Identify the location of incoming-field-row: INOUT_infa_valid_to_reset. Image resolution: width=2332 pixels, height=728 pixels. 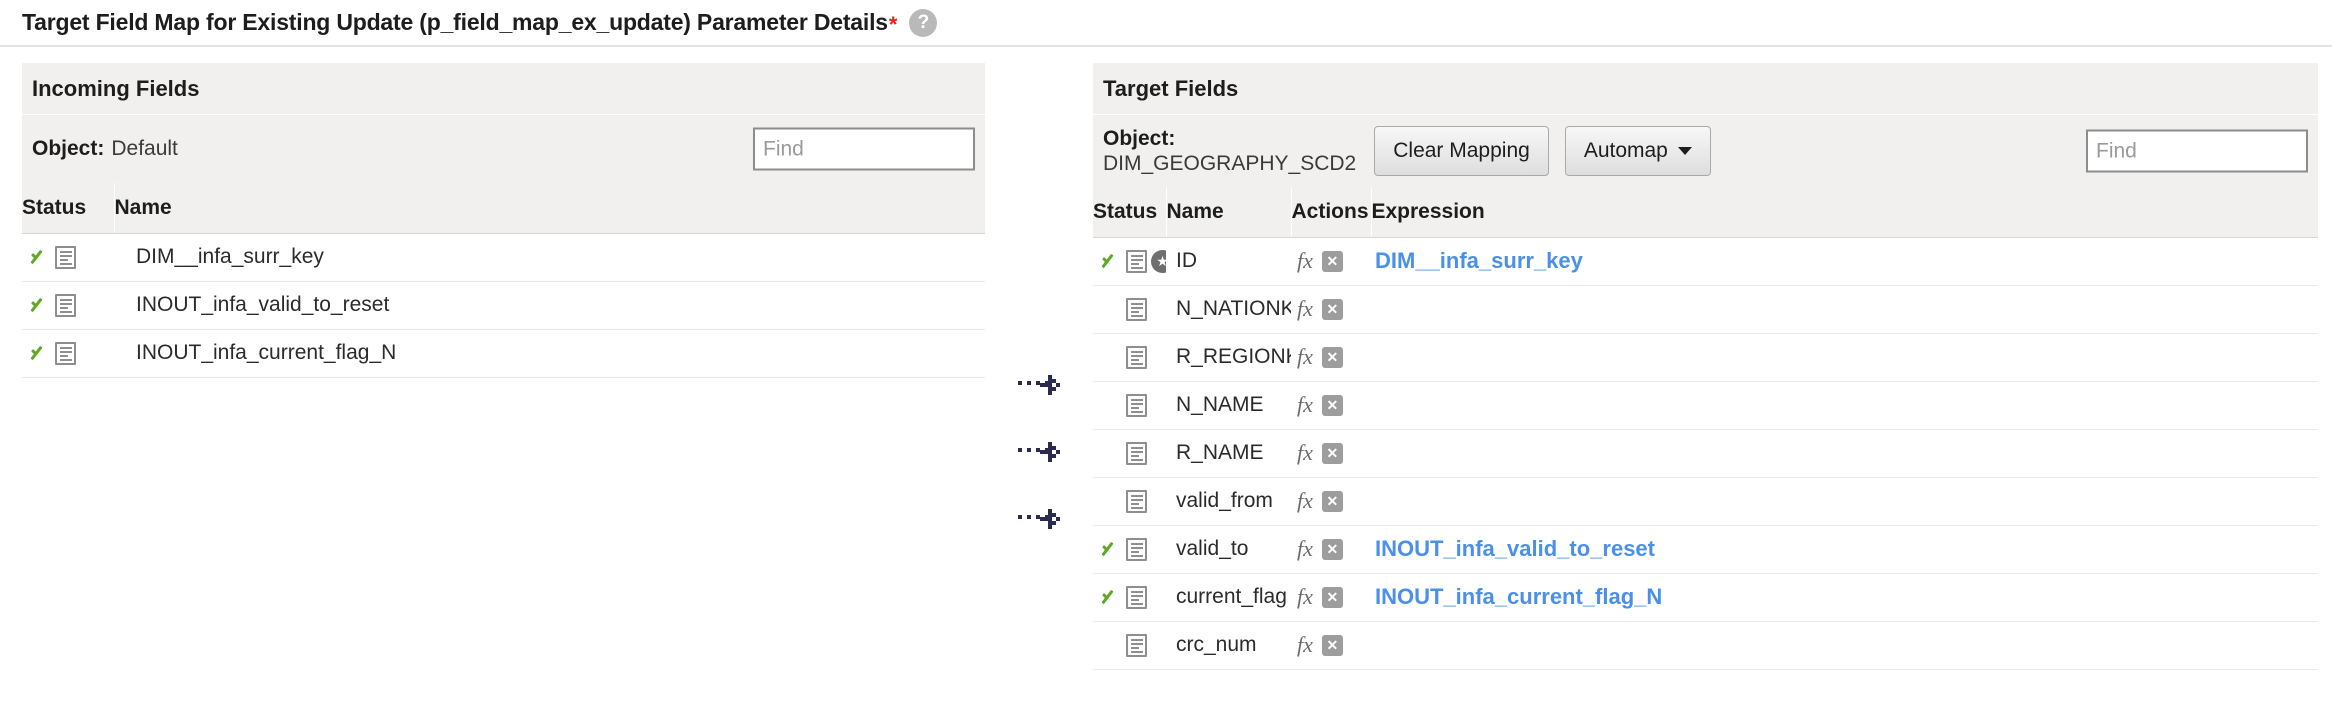
(503, 305).